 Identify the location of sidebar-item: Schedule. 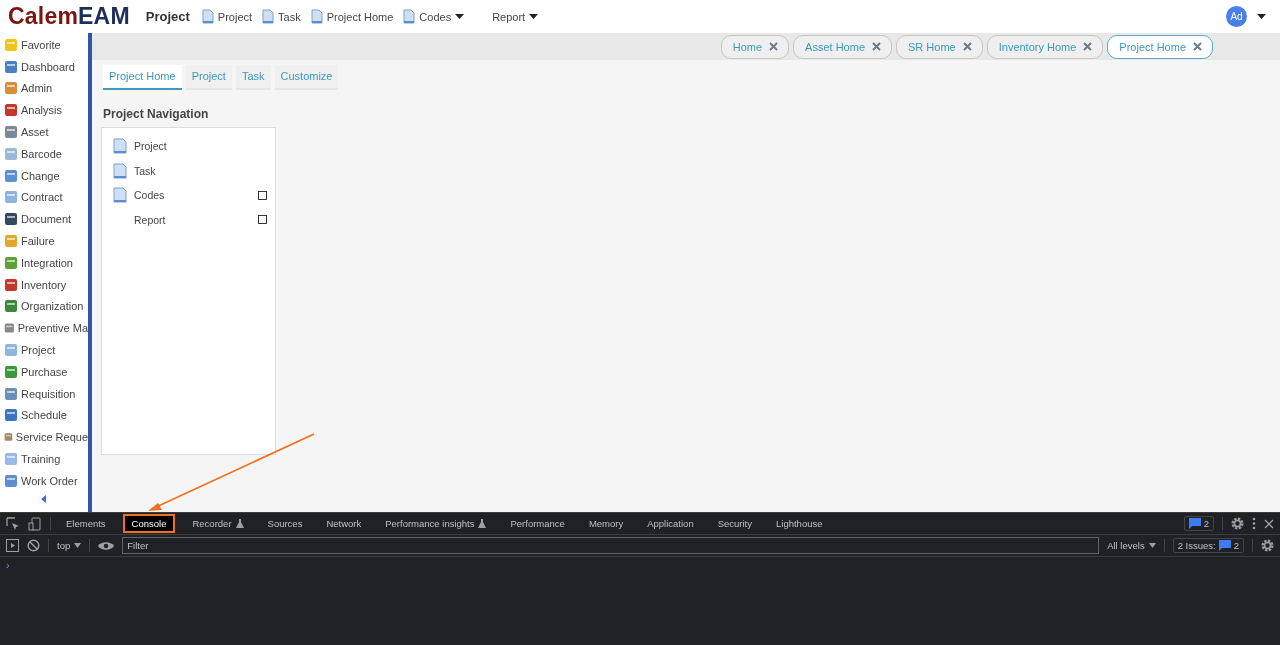
(44, 415).